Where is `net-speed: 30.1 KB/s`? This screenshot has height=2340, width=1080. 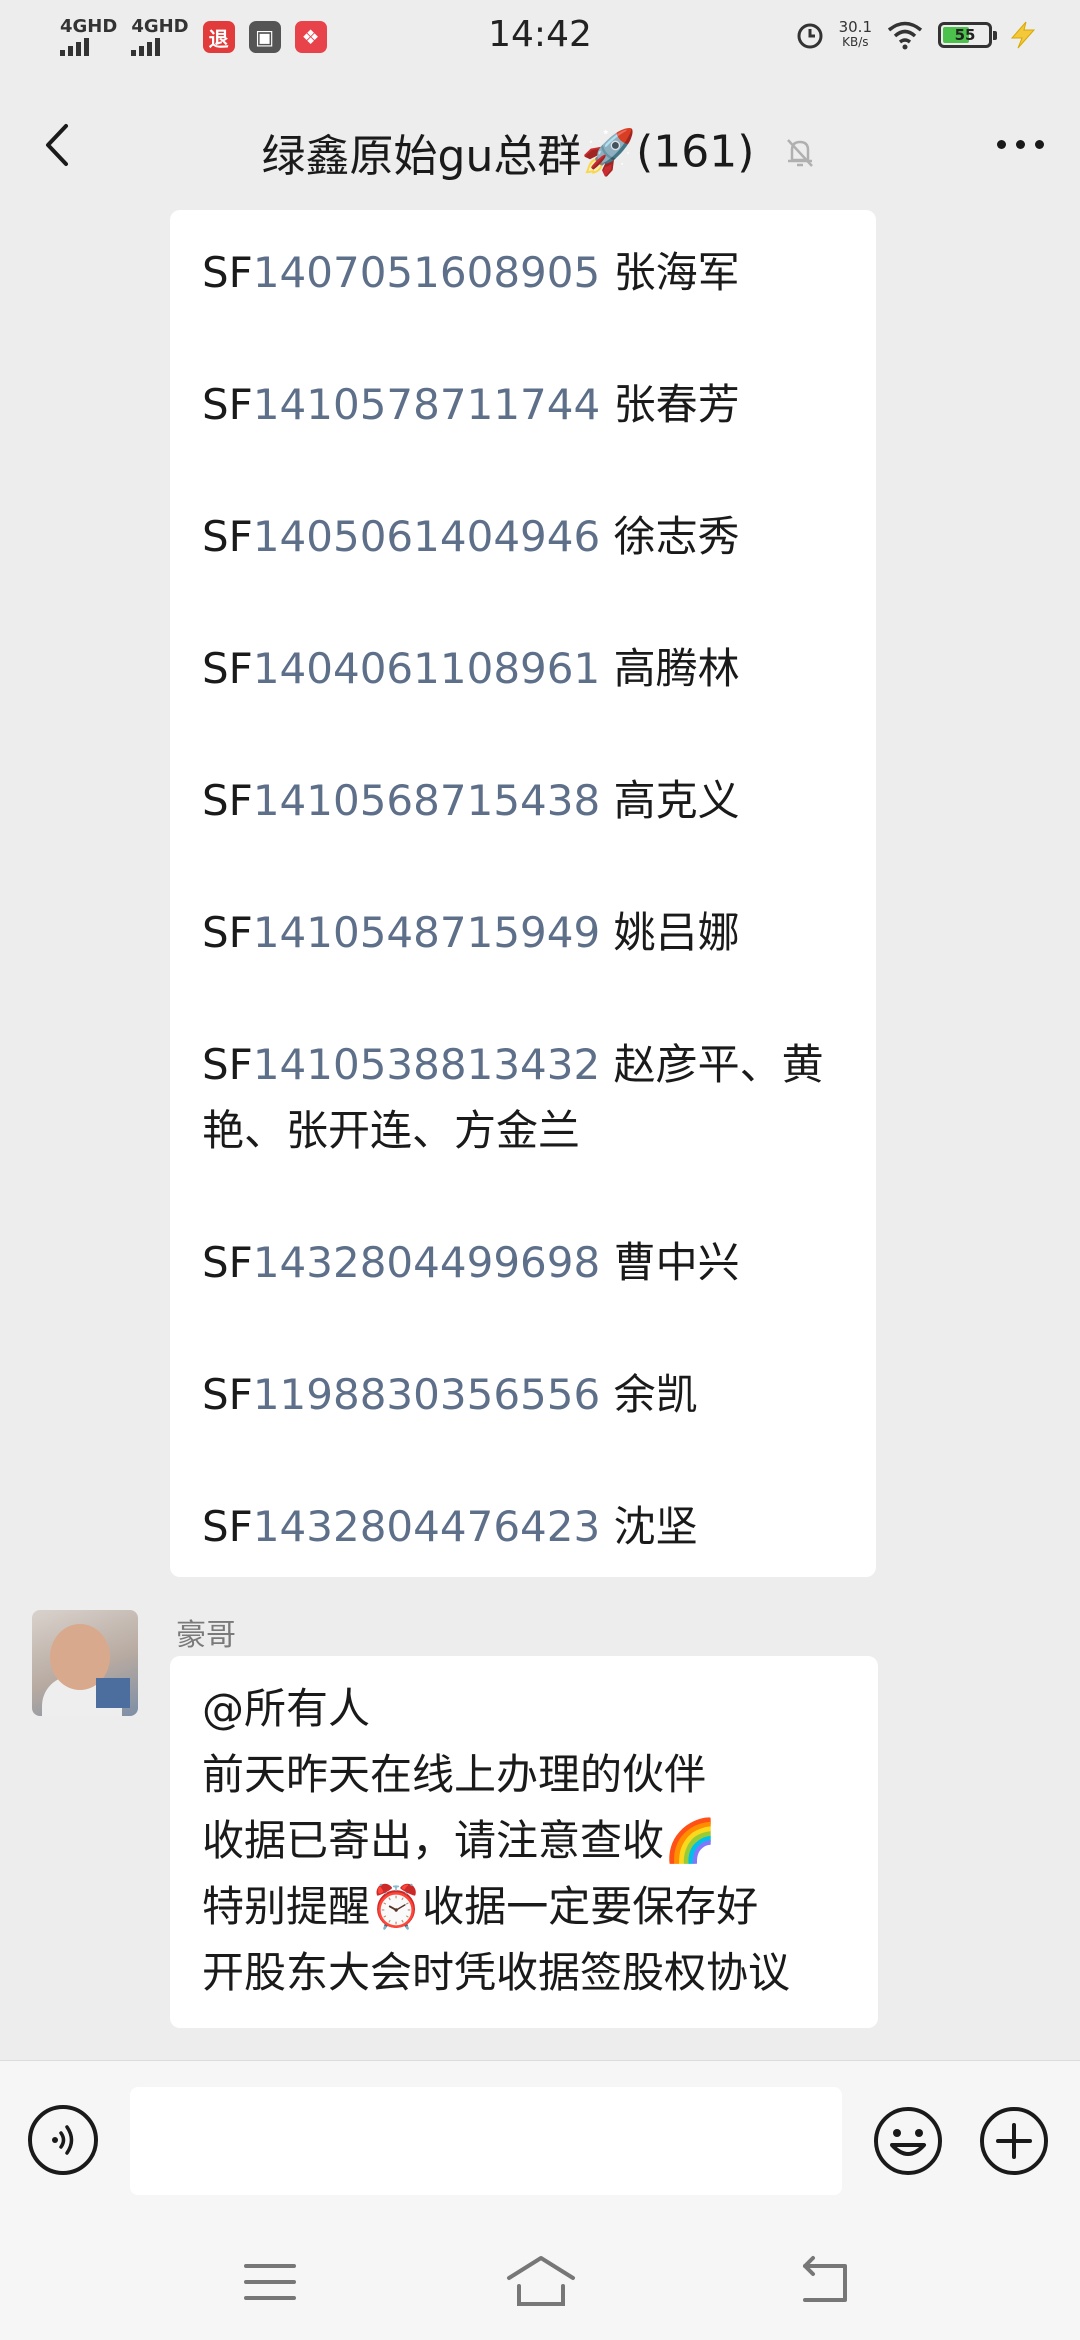 net-speed: 30.1 KB/s is located at coordinates (855, 35).